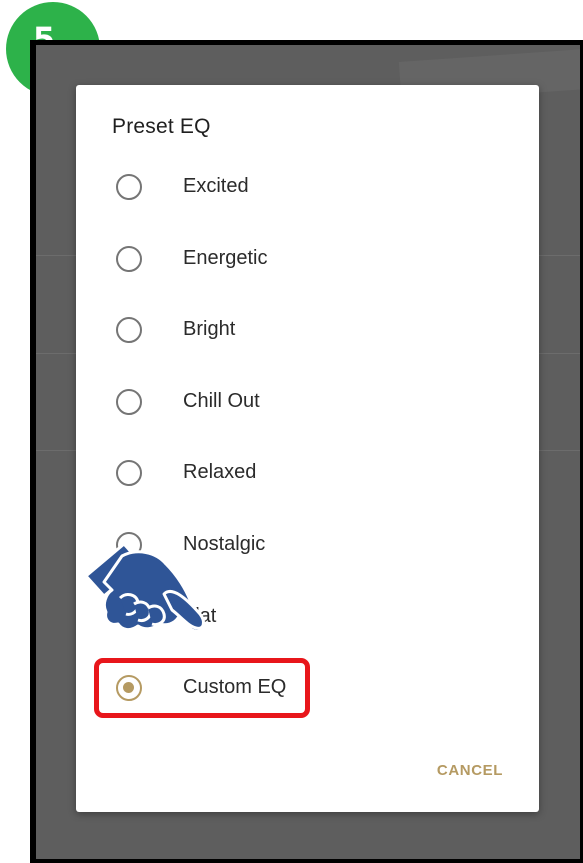 Image resolution: width=583 pixels, height=863 pixels. I want to click on pointing-hand-icon, so click(144, 587).